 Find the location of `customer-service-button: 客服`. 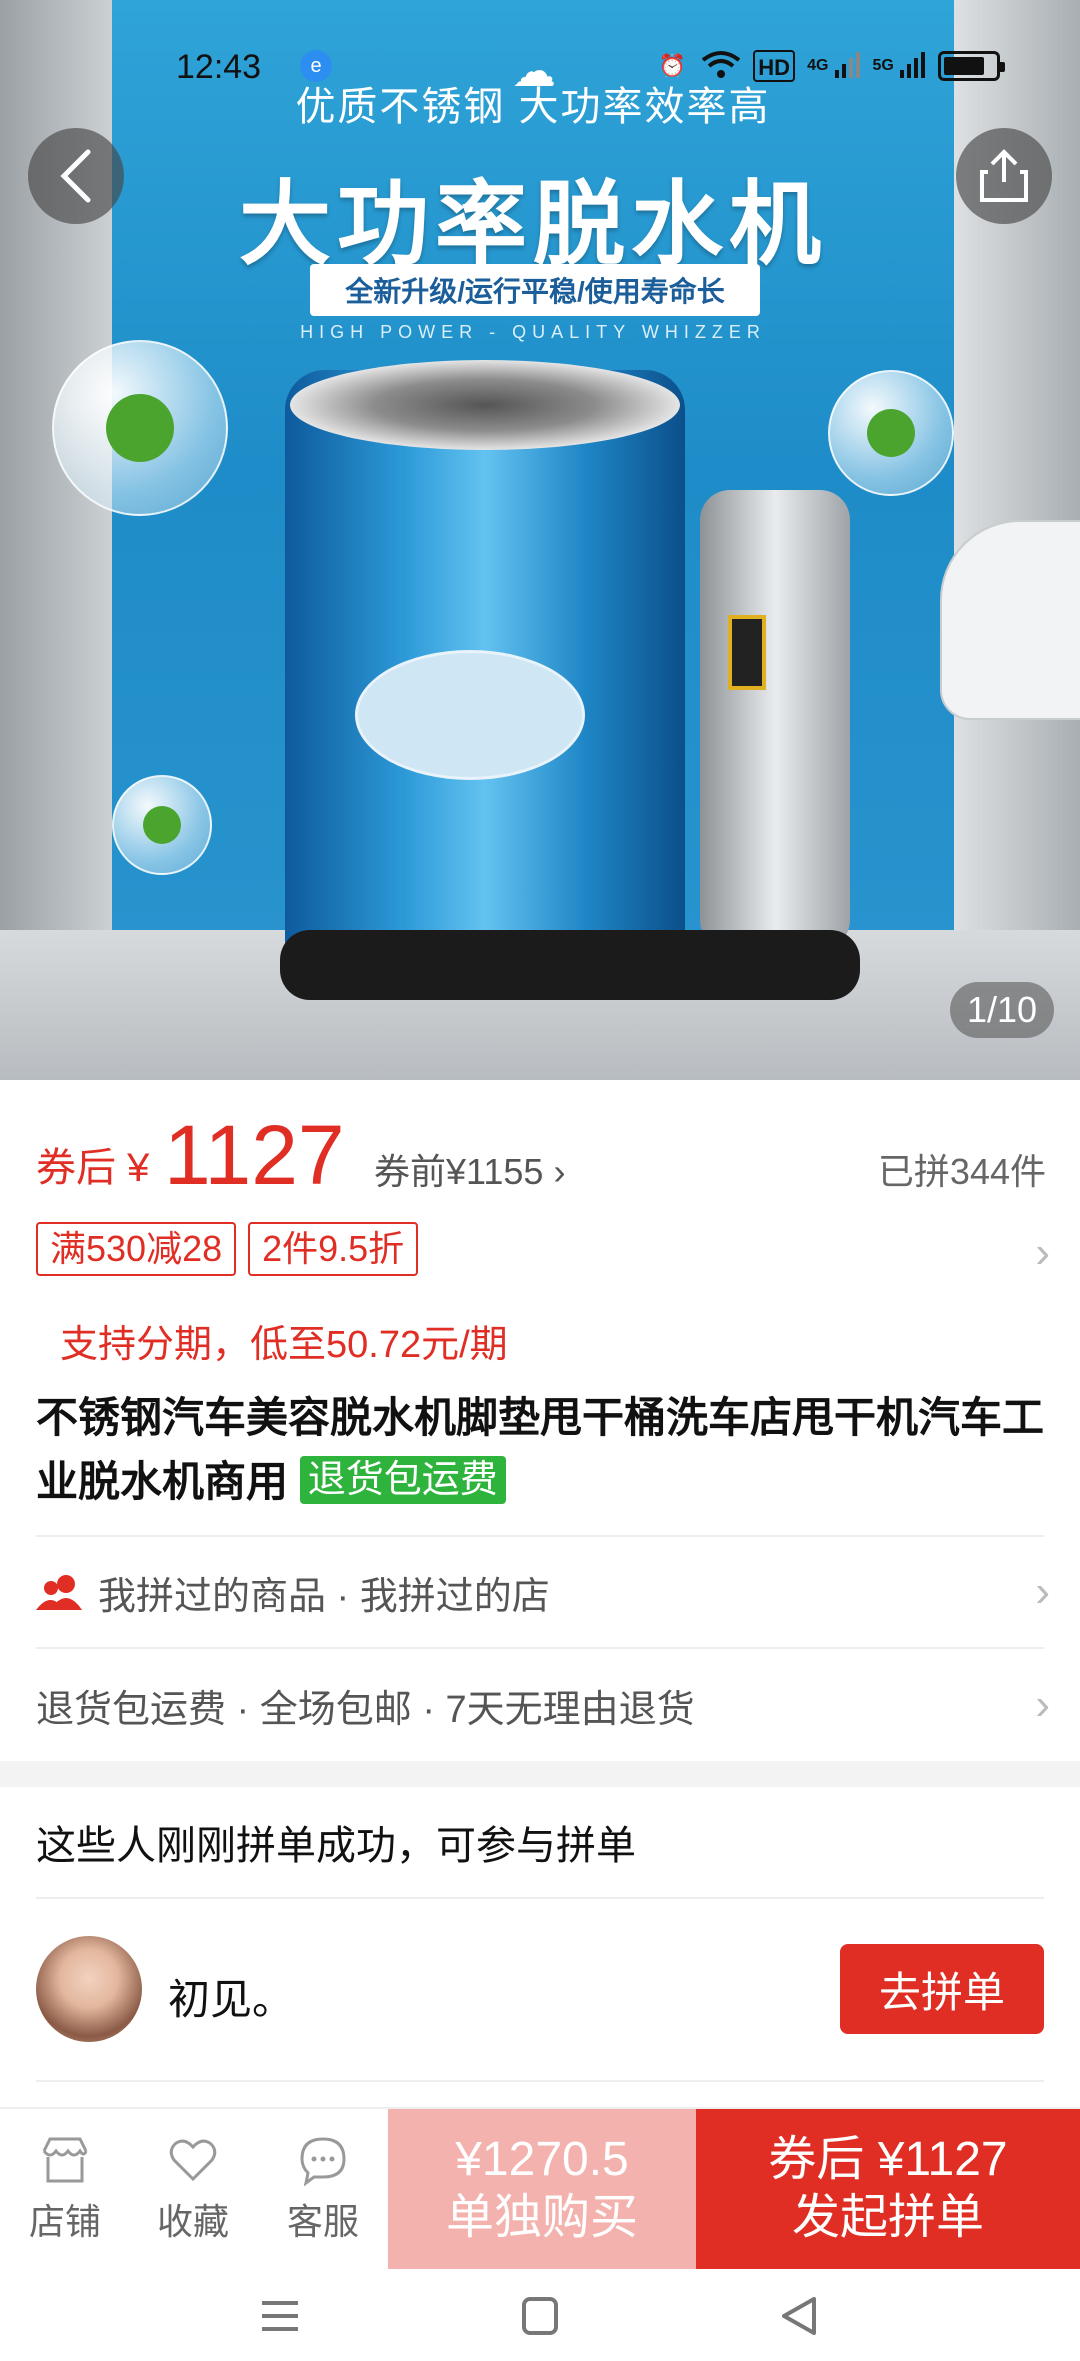

customer-service-button: 客服 is located at coordinates (323, 2189).